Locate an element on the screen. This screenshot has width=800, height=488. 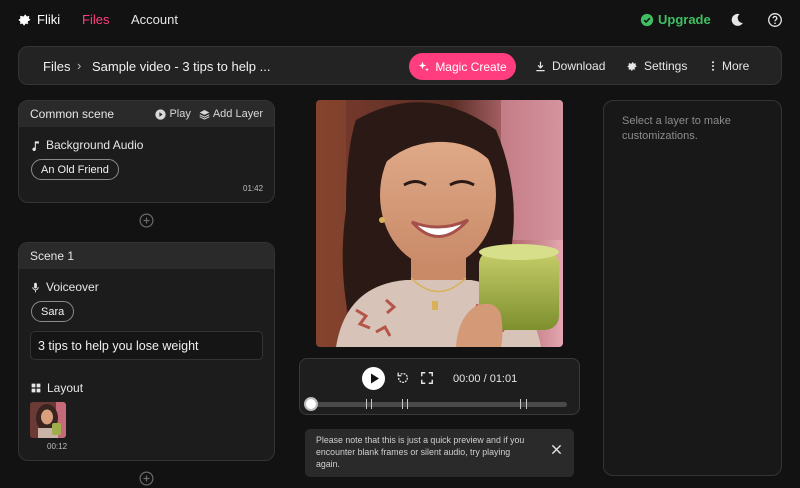
media-duration: 00:12 is located at coordinates (57, 446).